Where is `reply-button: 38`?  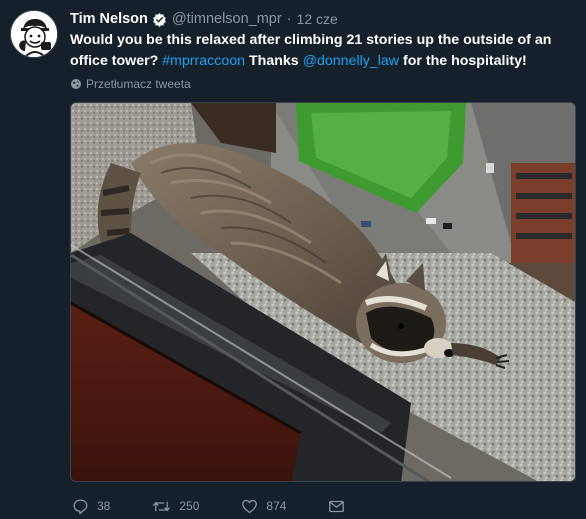 reply-button: 38 is located at coordinates (91, 506).